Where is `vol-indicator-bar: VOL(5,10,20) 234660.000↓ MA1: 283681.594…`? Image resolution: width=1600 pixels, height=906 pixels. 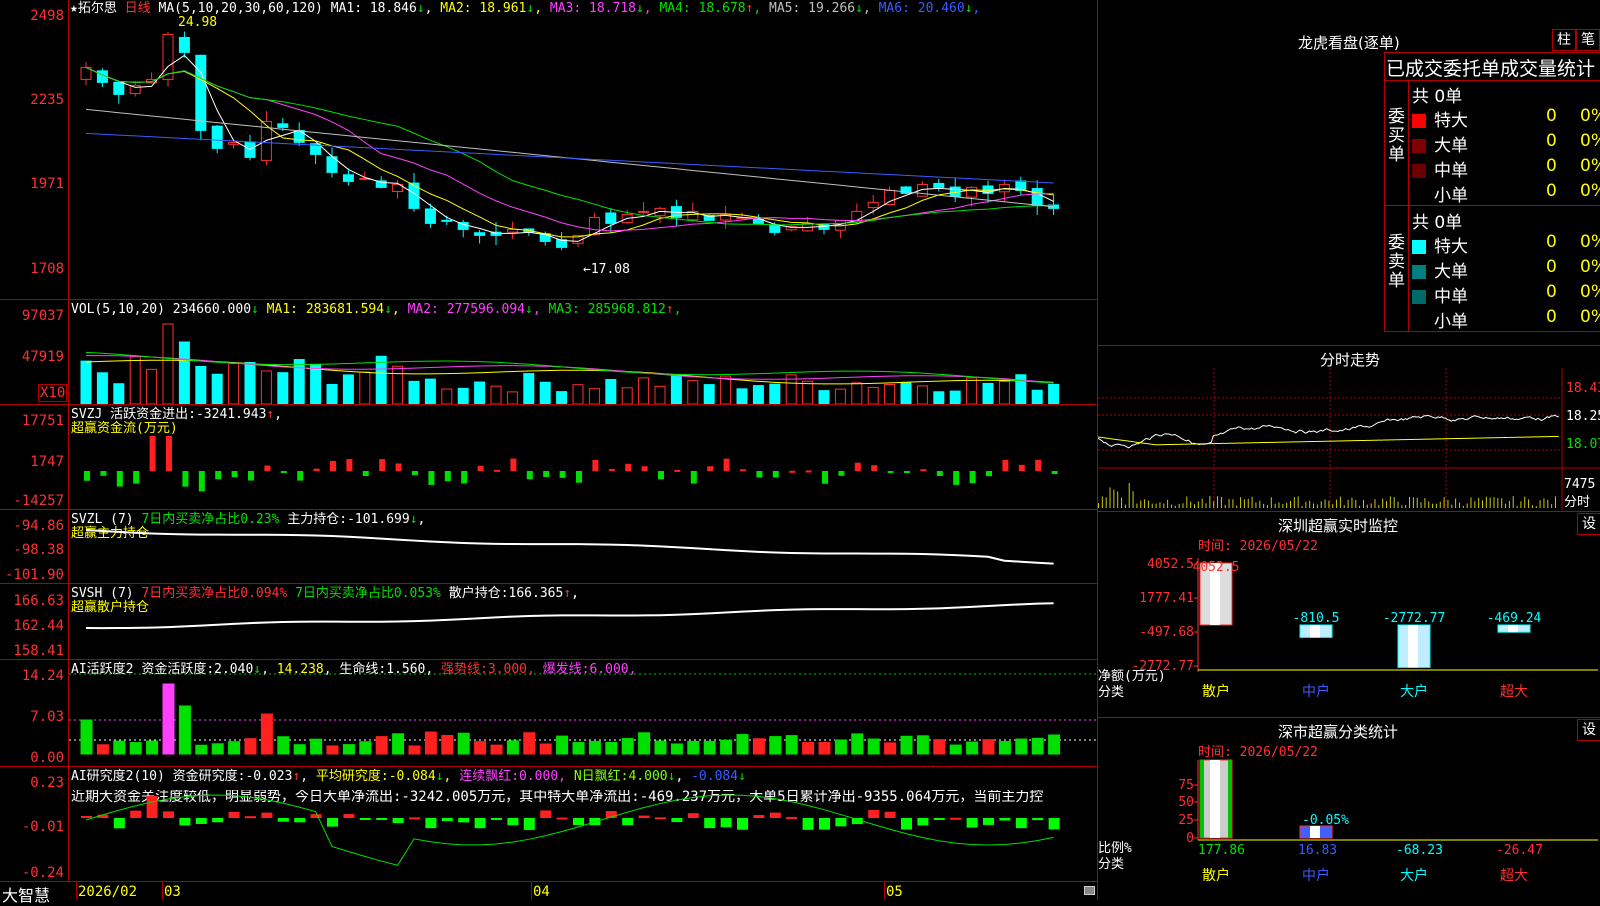 vol-indicator-bar: VOL(5,10,20) 234660.000↓ MA1: 283681.594… is located at coordinates (376, 309).